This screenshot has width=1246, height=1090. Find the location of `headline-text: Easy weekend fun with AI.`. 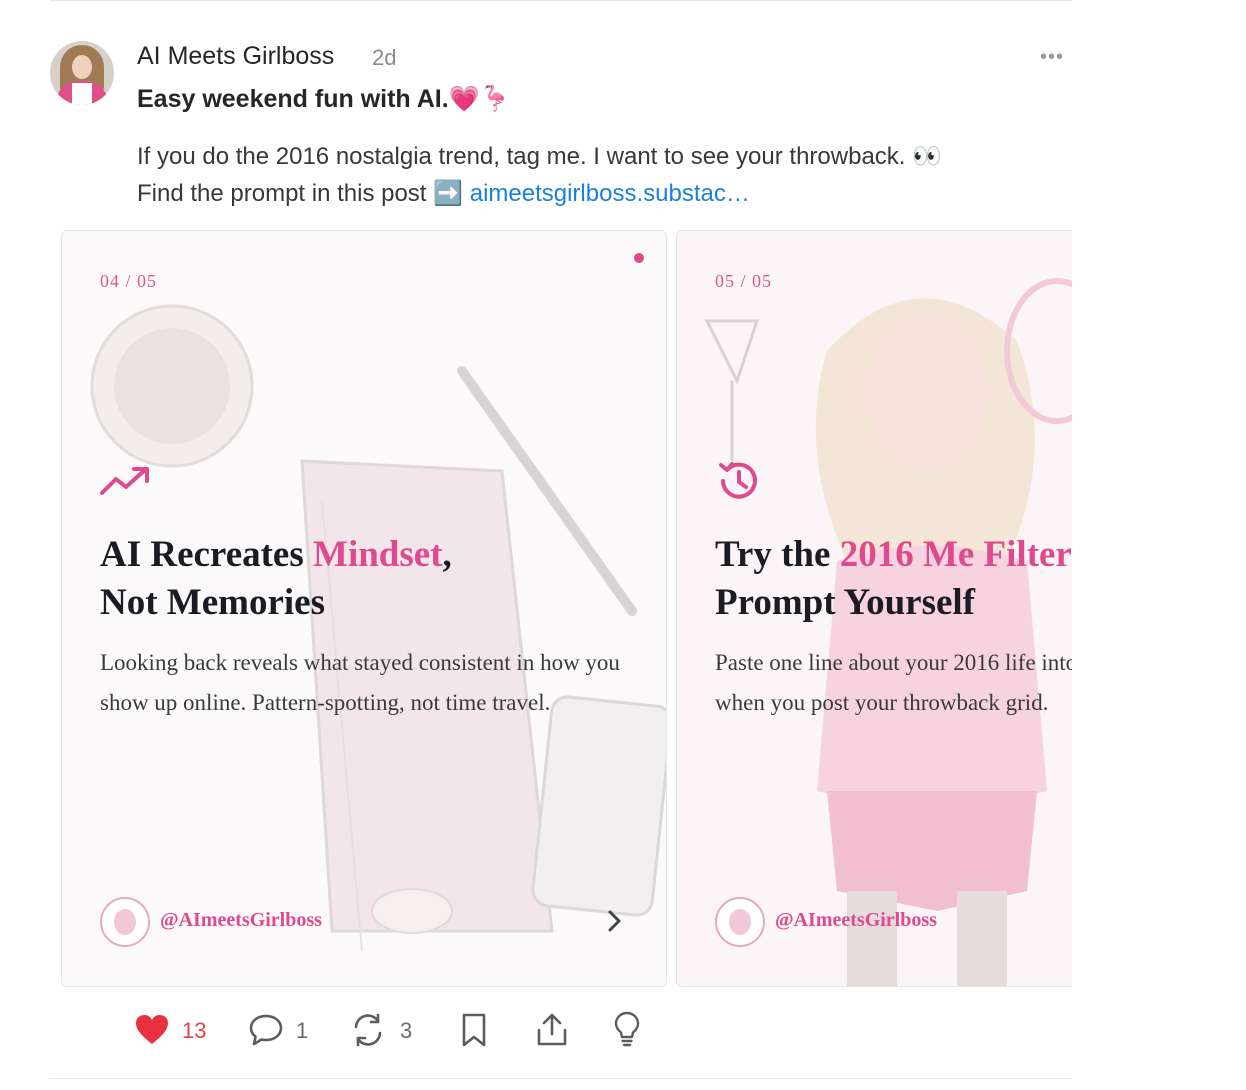

headline-text: Easy weekend fun with AI. is located at coordinates (293, 99).